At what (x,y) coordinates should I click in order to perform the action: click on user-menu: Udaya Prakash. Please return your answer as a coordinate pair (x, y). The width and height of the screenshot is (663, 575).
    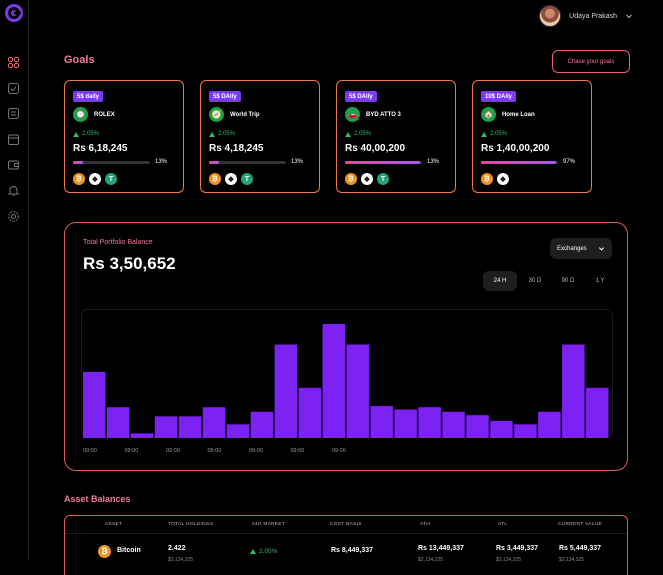
    Looking at the image, I should click on (586, 16).